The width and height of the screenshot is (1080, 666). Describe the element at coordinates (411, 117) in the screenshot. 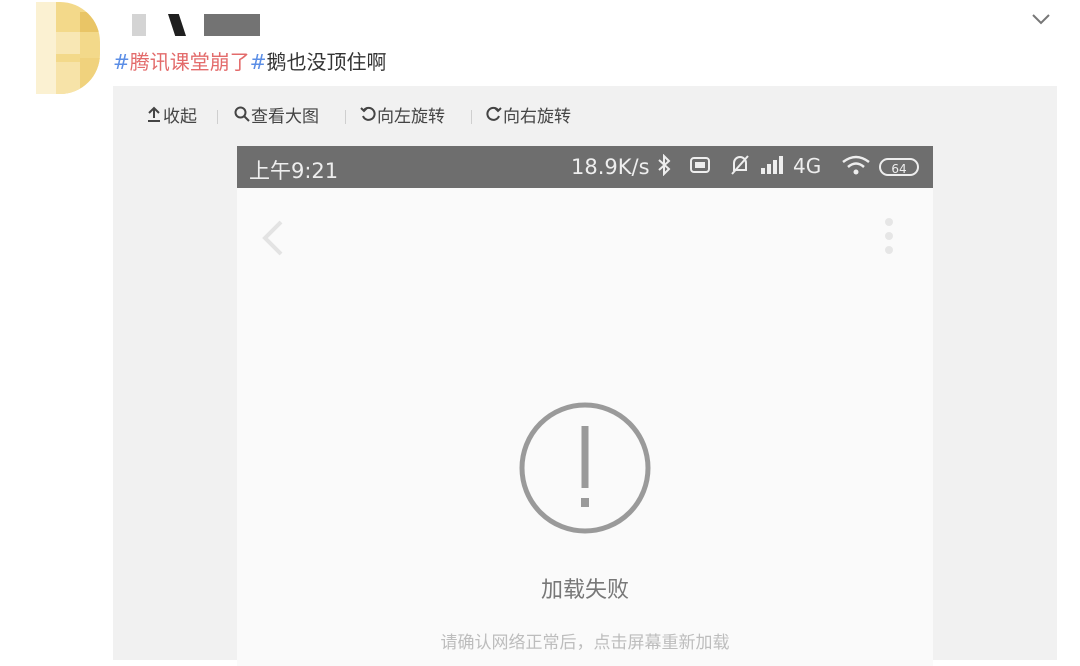

I see `rotate-left-label: 向左旋转` at that location.